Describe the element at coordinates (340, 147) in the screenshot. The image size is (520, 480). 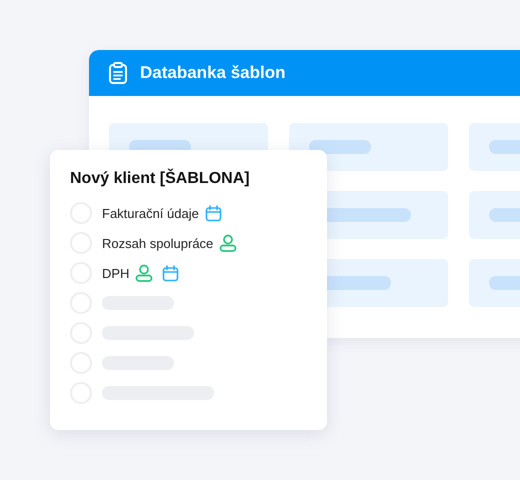
I see `placeholder-bar` at that location.